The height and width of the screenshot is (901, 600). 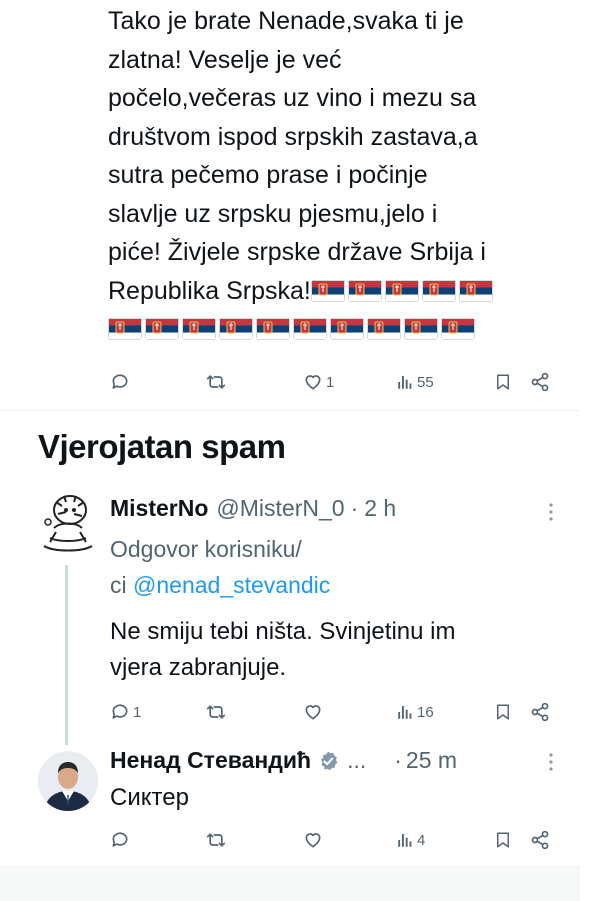 I want to click on tweet-line: društvom ispod srpskih zastava,a, so click(x=293, y=136).